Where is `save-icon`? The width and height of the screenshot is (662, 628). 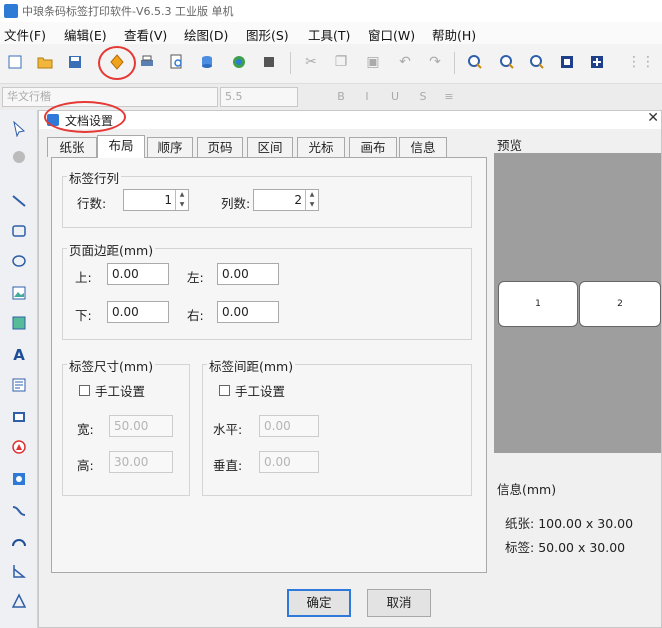
save-icon is located at coordinates (75, 62).